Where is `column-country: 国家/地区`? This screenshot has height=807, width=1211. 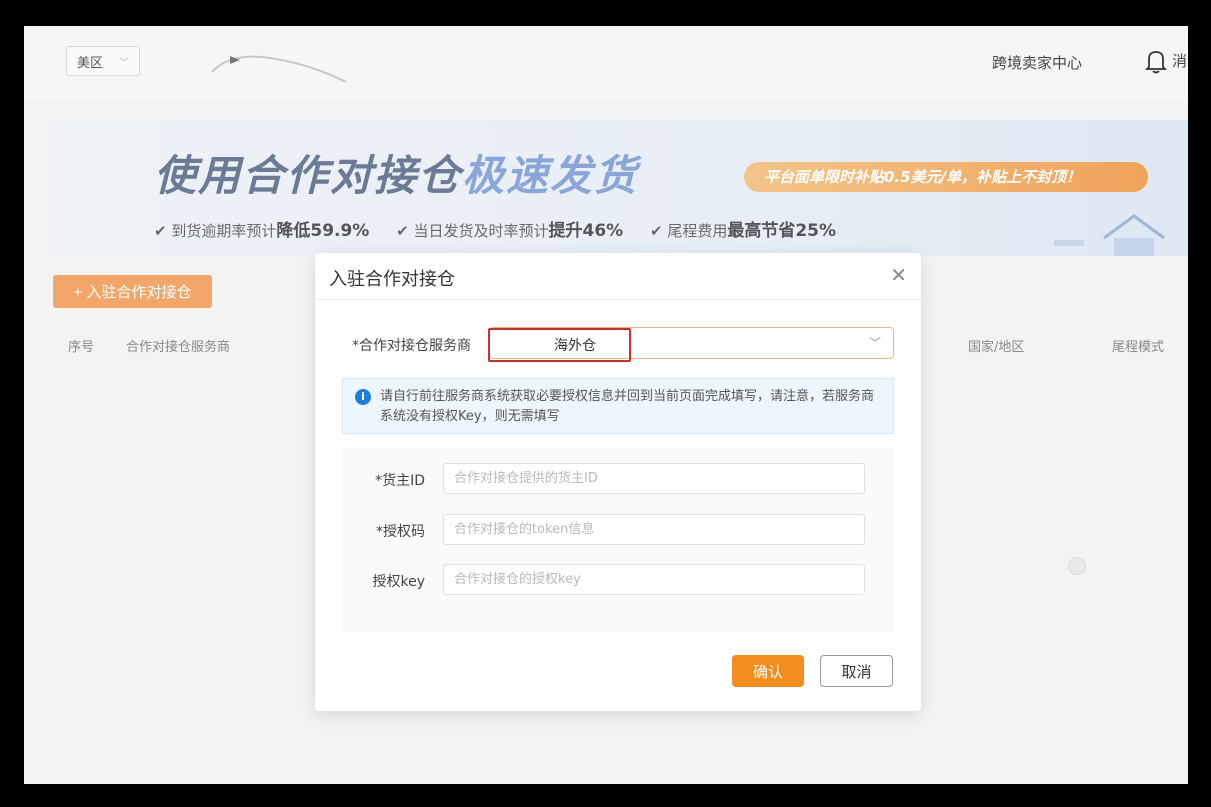
column-country: 国家/地区 is located at coordinates (996, 347).